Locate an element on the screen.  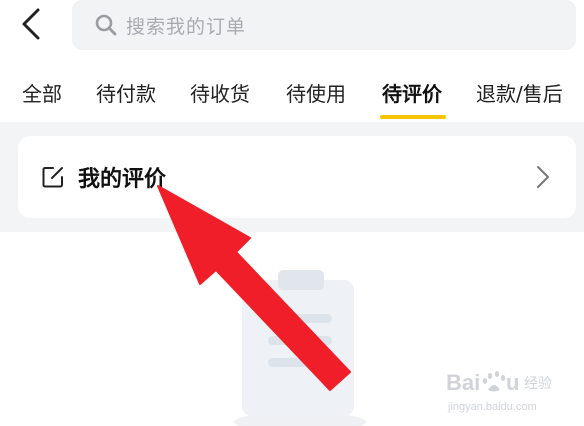
my-reviews-label: 我的评价 is located at coordinates (122, 179).